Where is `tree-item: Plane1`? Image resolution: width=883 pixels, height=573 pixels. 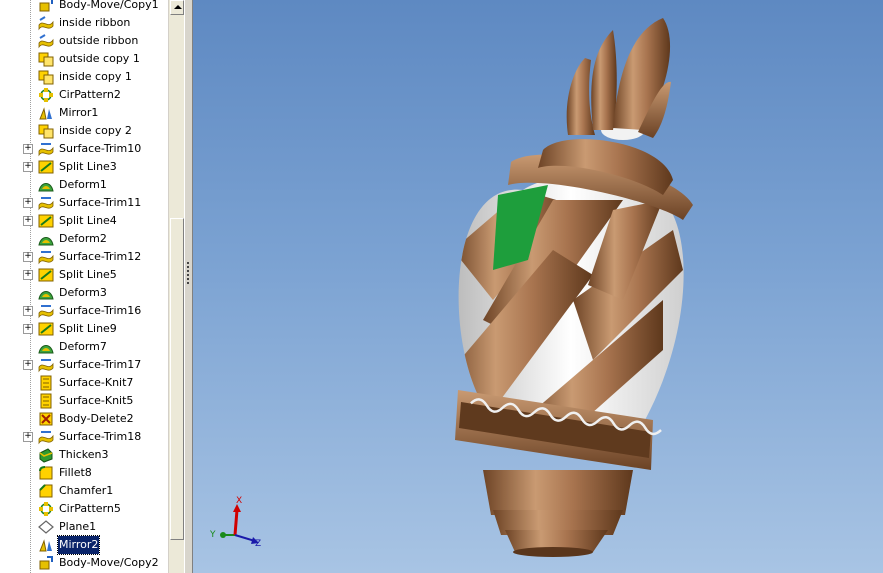
tree-item: Plane1 is located at coordinates (84, 527).